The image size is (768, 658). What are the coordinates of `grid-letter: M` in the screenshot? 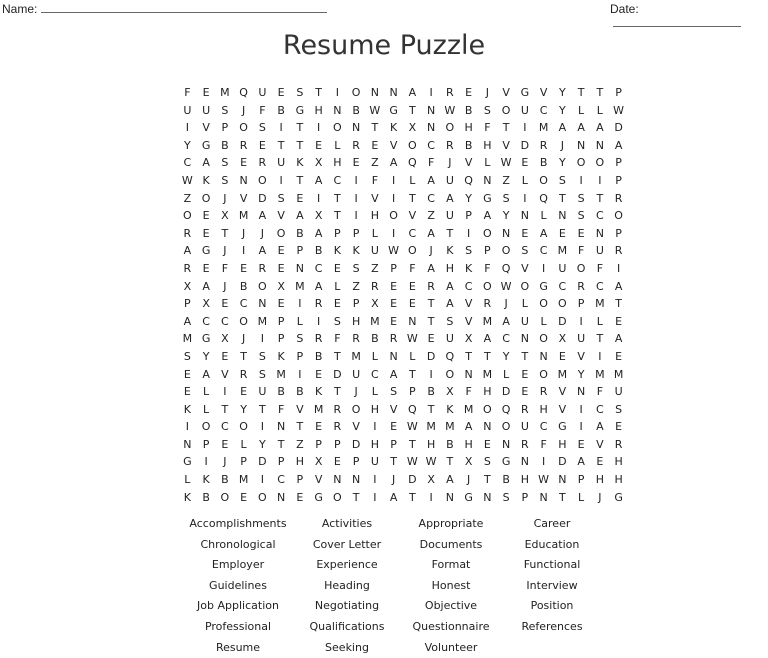 It's located at (243, 216).